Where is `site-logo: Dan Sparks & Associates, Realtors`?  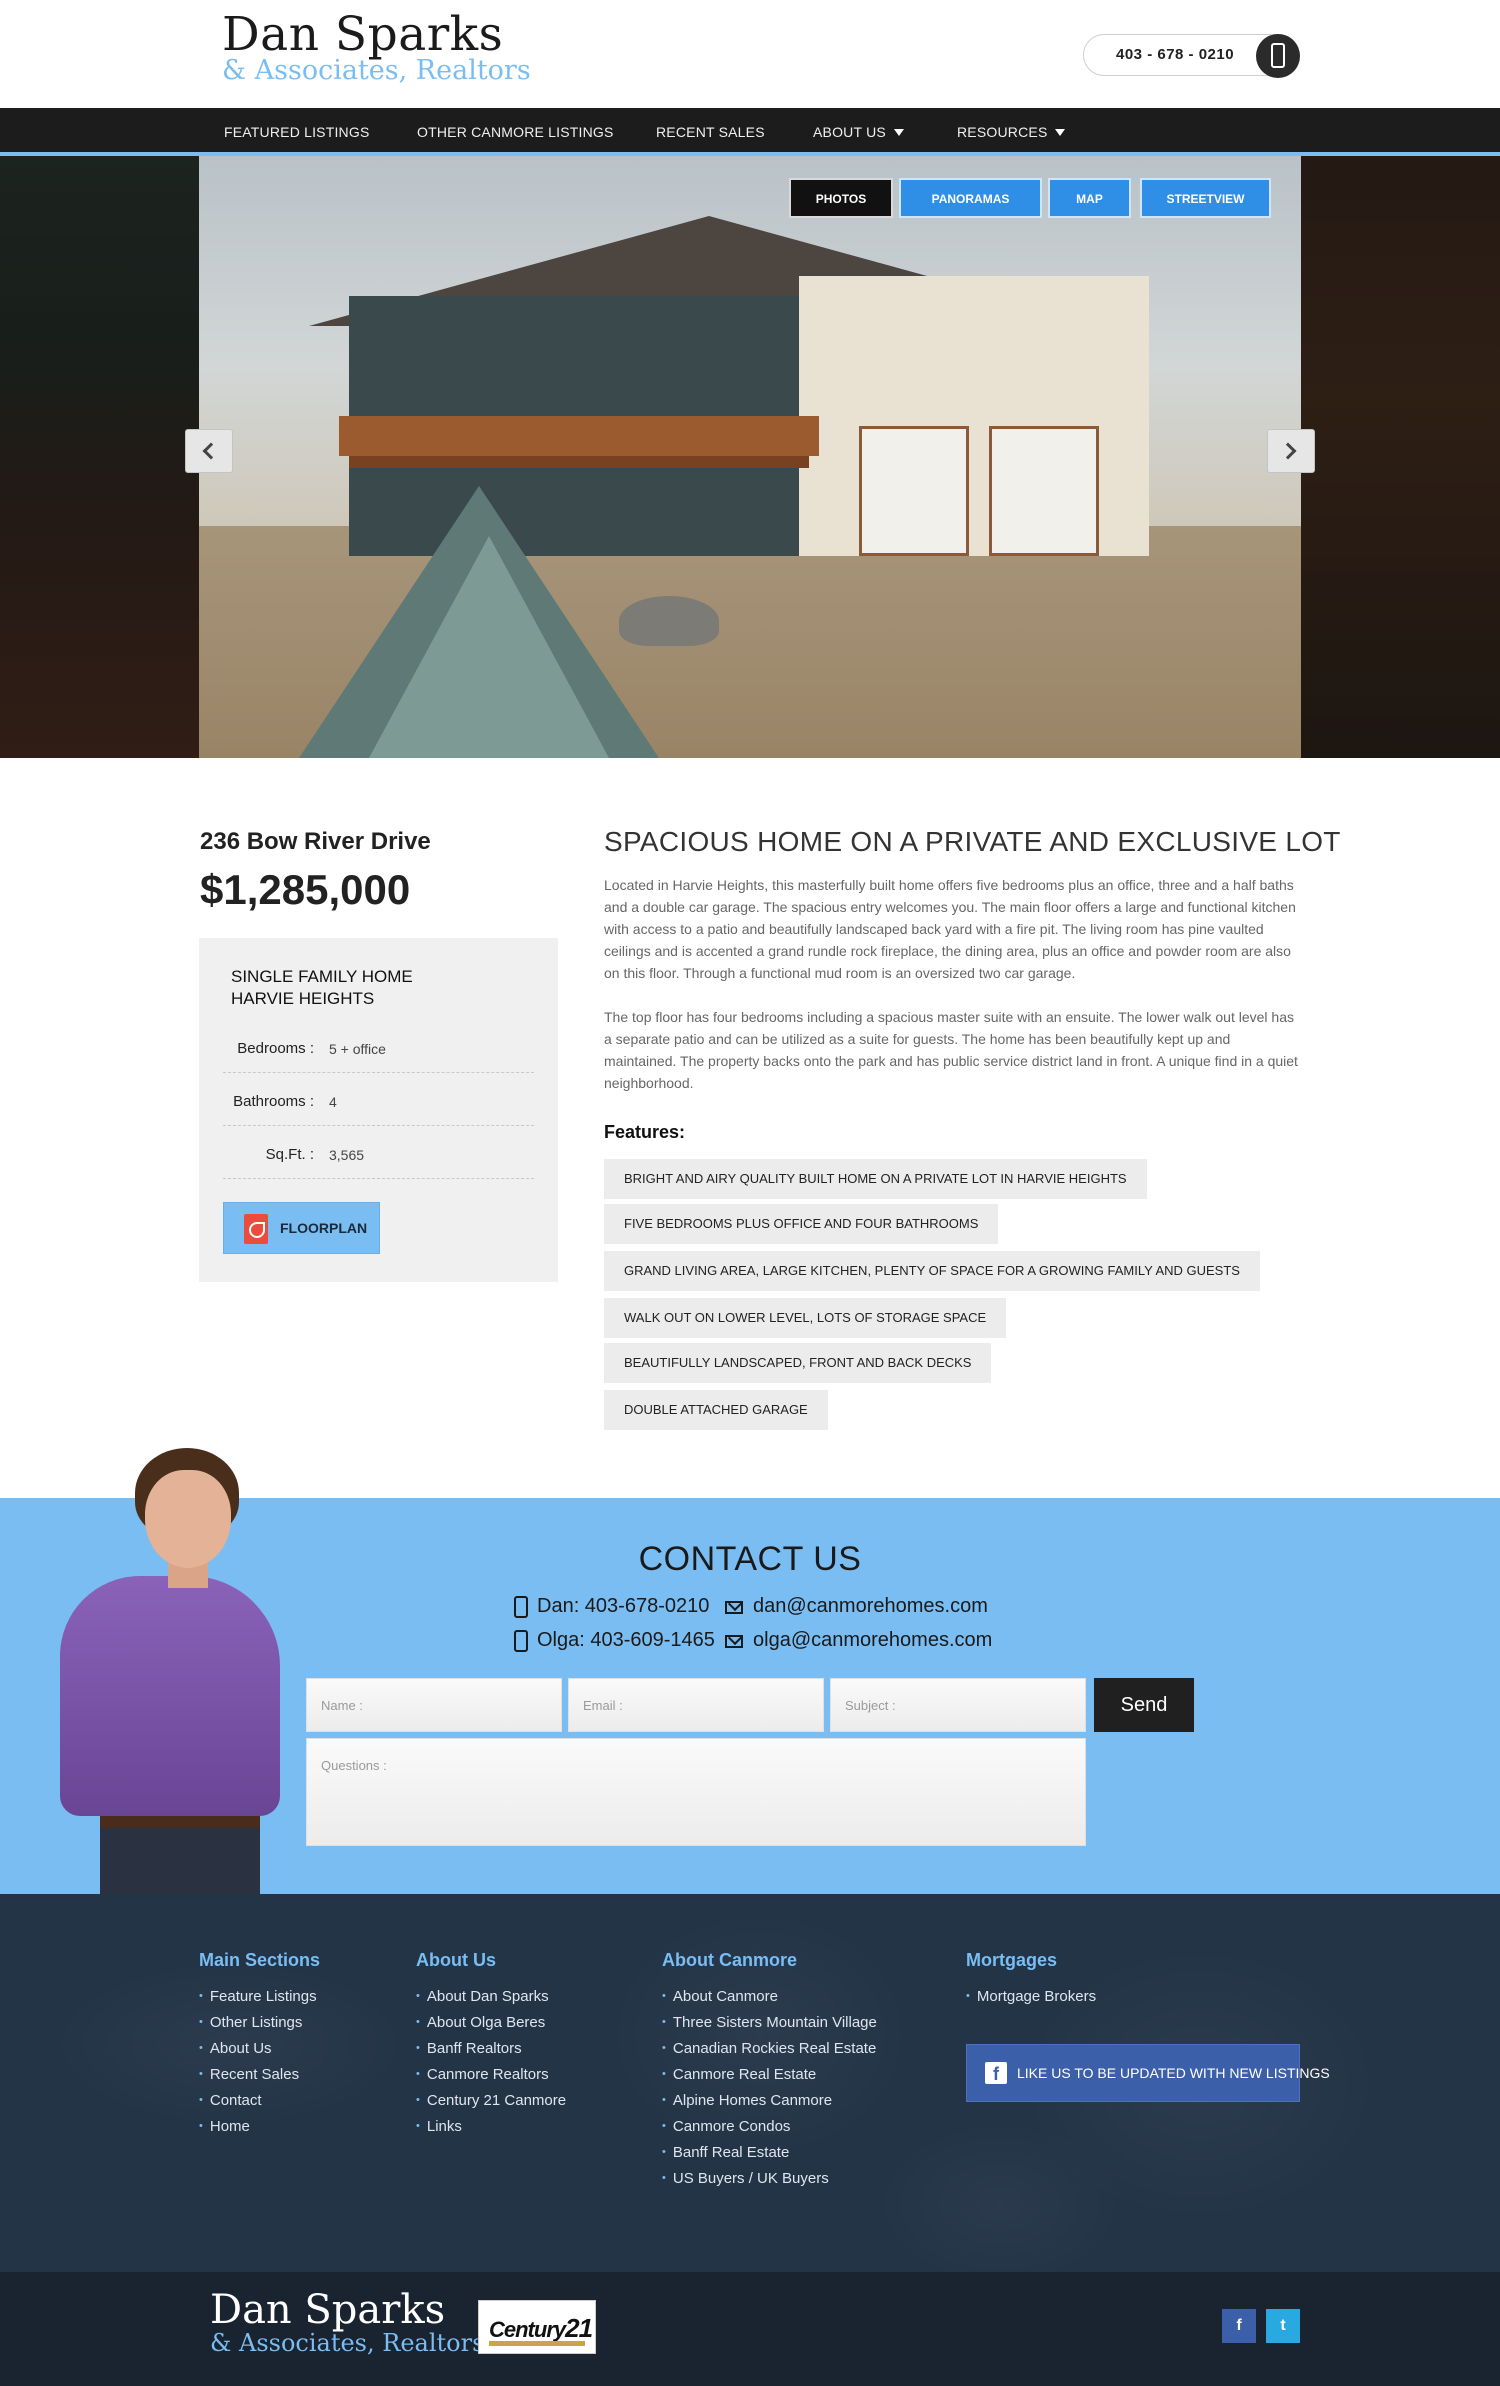
site-logo: Dan Sparks & Associates, Realtors is located at coordinates (376, 47).